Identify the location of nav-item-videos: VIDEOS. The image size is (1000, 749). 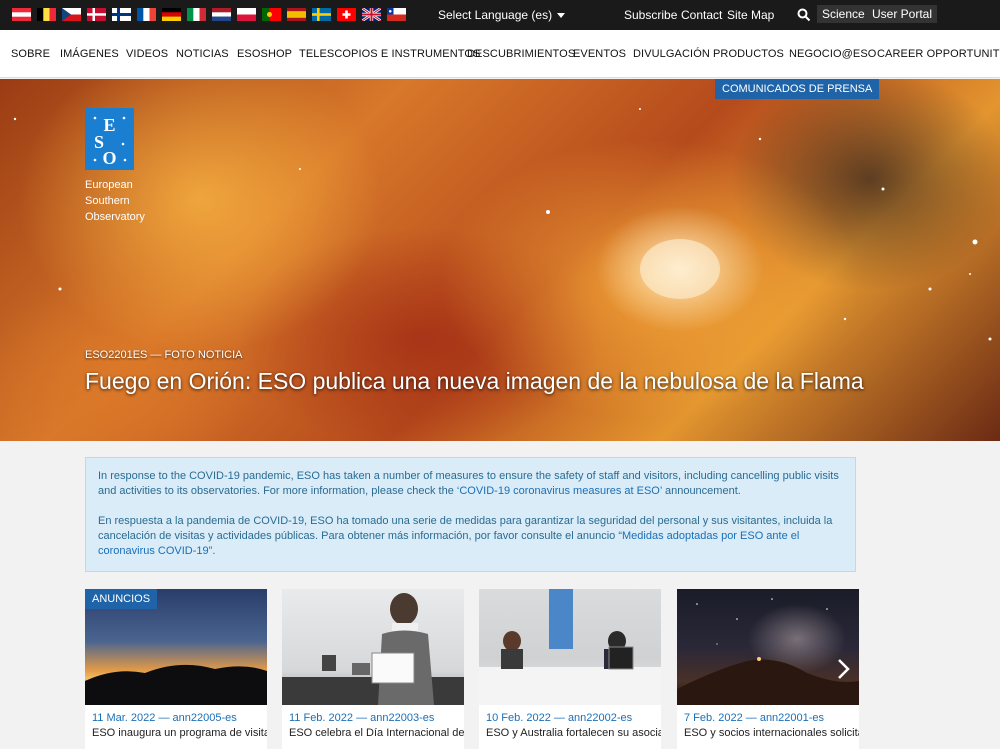
(147, 54).